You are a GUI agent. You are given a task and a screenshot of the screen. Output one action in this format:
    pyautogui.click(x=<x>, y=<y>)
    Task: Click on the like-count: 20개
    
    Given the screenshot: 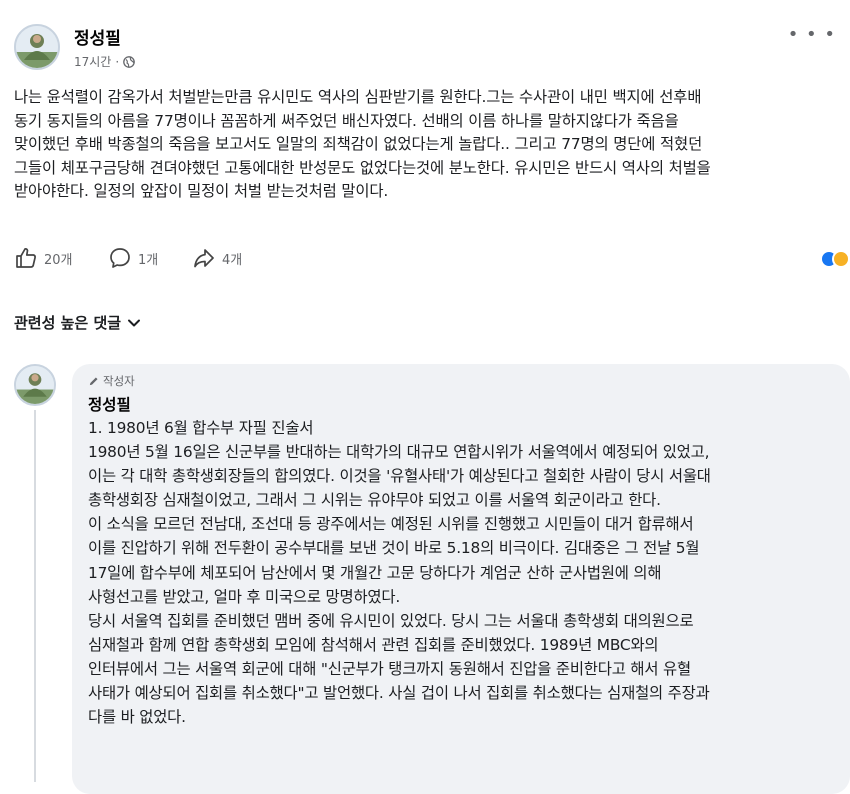 What is the action you would take?
    pyautogui.click(x=58, y=260)
    